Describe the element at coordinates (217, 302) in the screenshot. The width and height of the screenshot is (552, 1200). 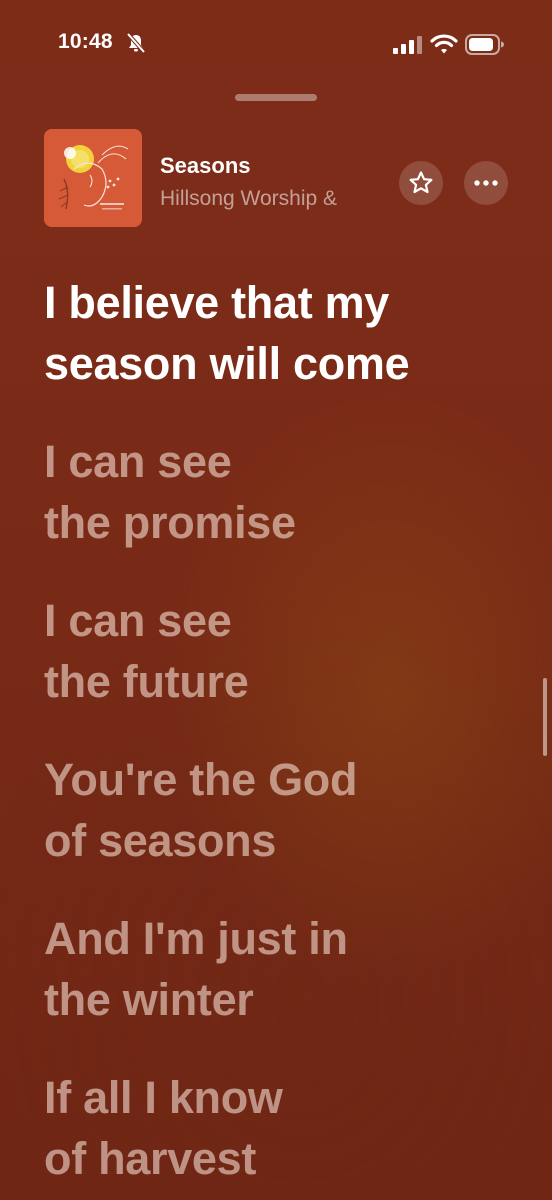
I see `lyric-text: I believe that my` at that location.